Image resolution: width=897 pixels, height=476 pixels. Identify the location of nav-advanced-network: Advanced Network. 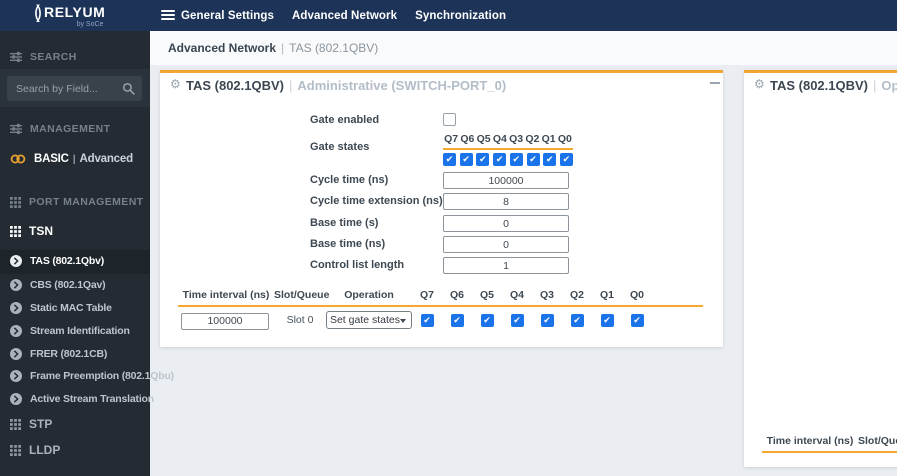
(344, 16).